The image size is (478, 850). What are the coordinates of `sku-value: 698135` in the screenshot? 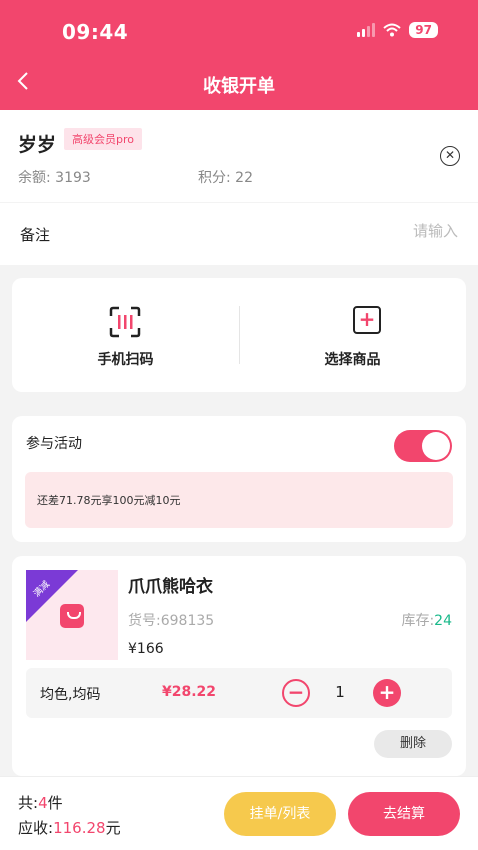 It's located at (187, 621).